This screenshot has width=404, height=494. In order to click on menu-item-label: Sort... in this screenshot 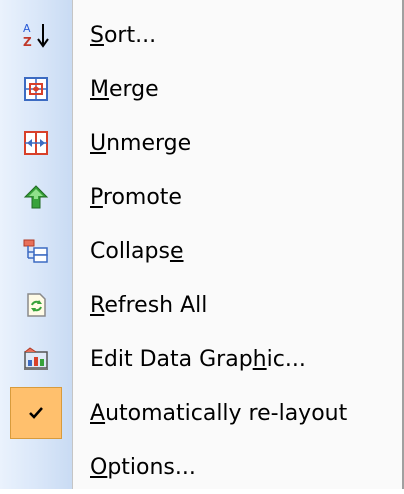, I will do `click(123, 35)`.